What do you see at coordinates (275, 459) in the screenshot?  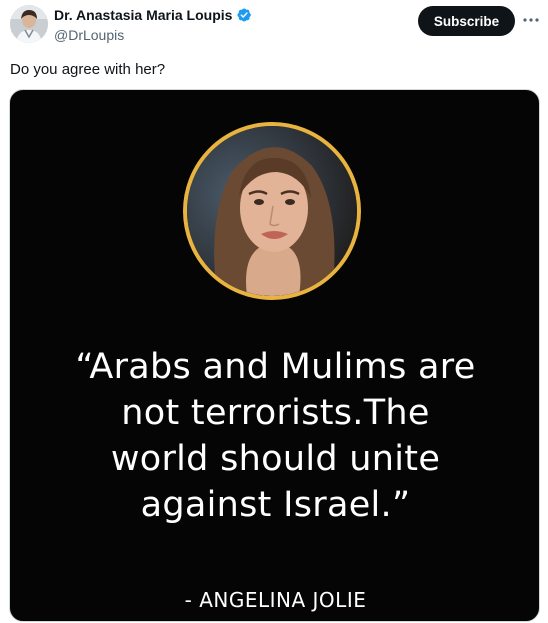 I see `quote-line: world should unite` at bounding box center [275, 459].